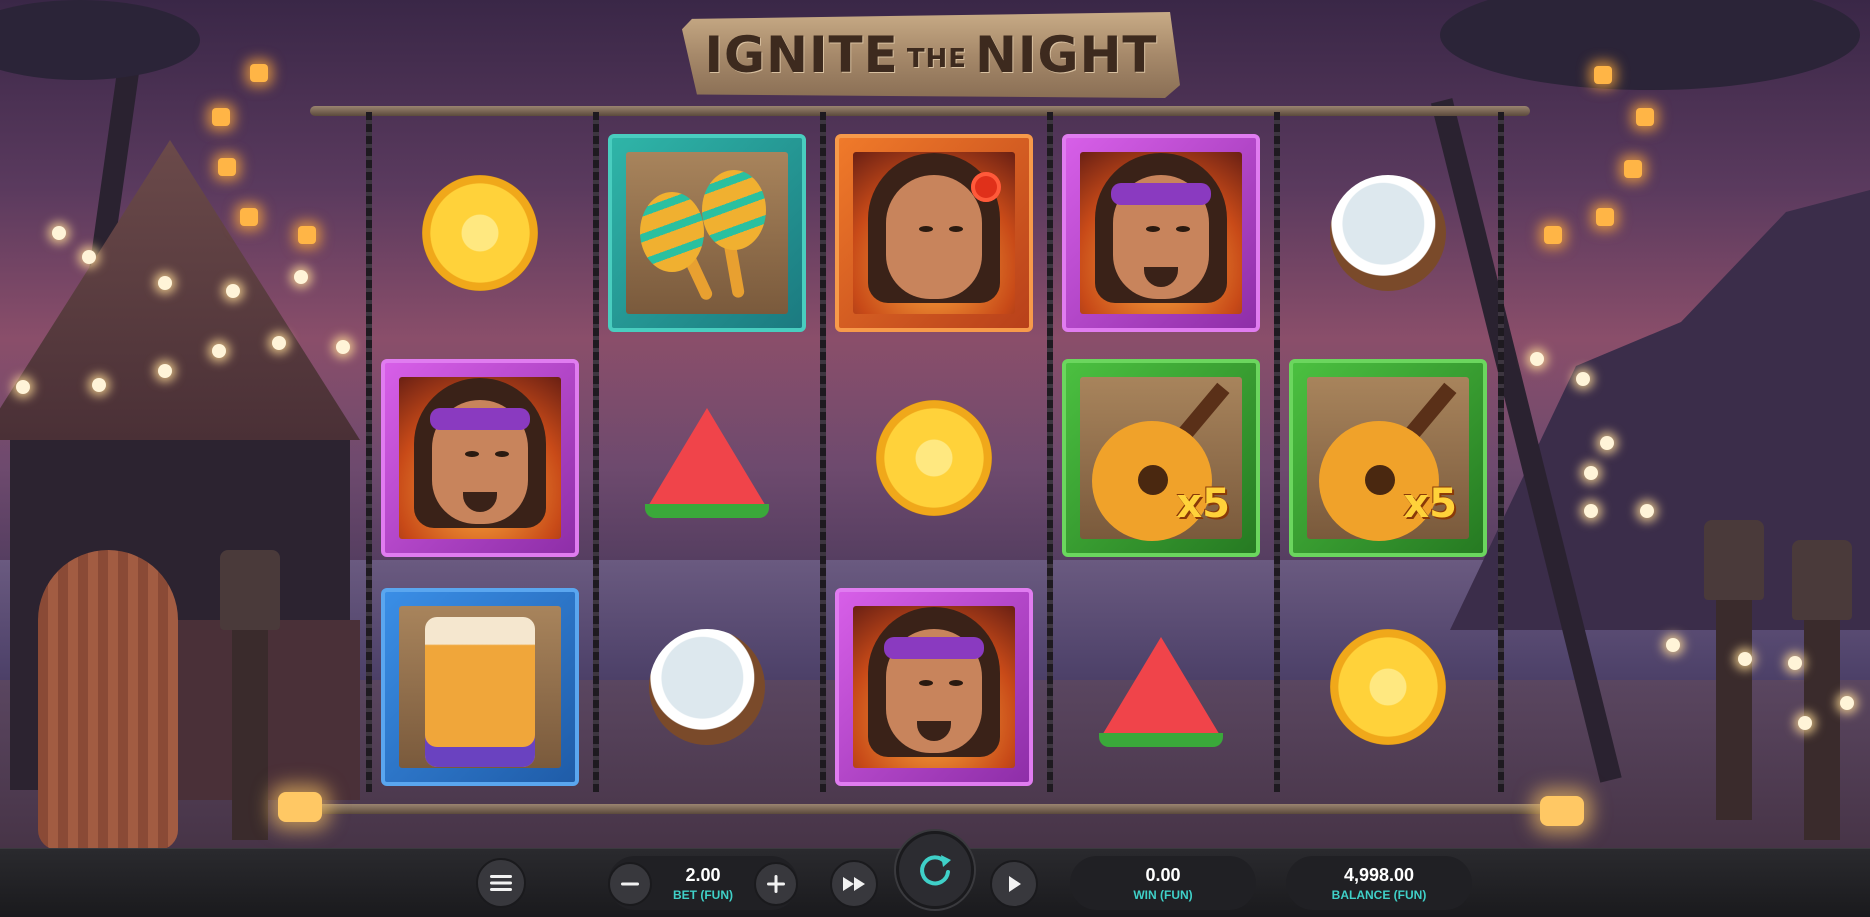 The height and width of the screenshot is (917, 1870). What do you see at coordinates (934, 687) in the screenshot?
I see `reel-3-row-3-man` at bounding box center [934, 687].